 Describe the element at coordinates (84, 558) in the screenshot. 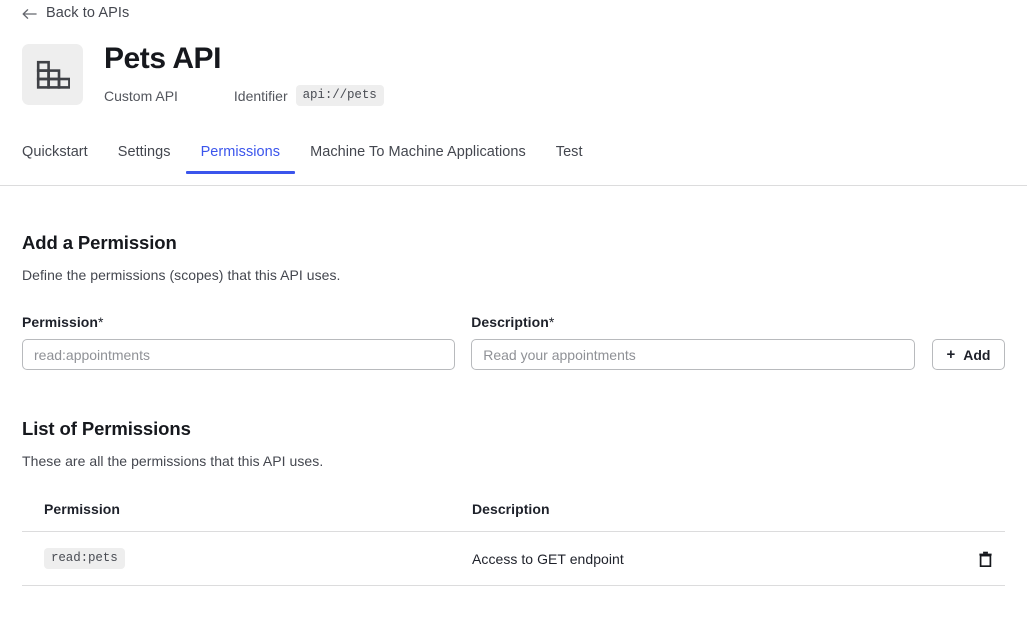

I see `permission-chip: read:pets` at that location.